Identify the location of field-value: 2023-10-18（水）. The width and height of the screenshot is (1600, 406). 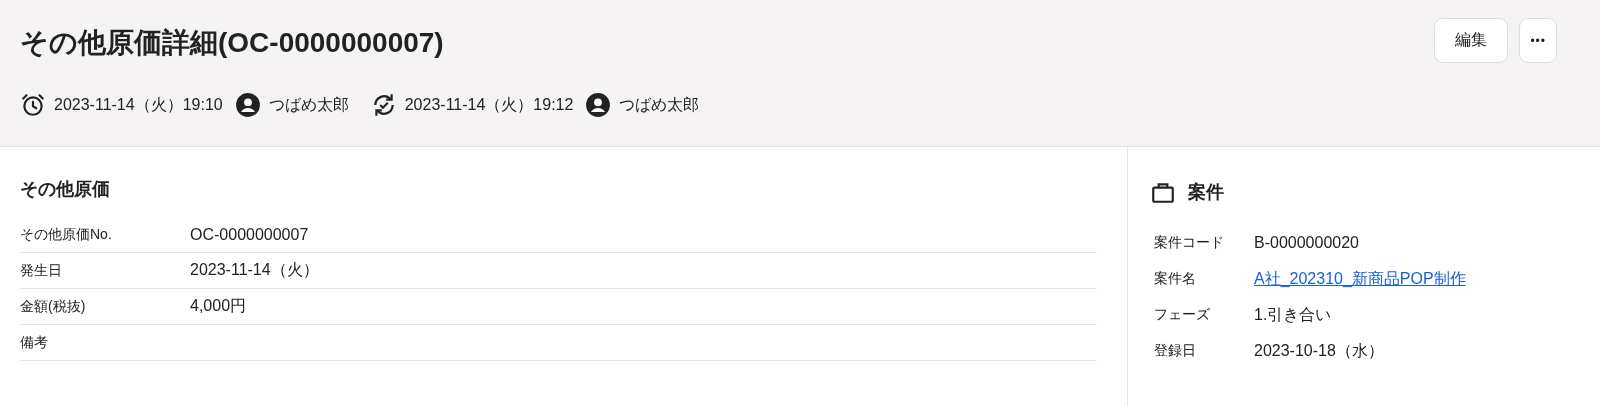
(1319, 350).